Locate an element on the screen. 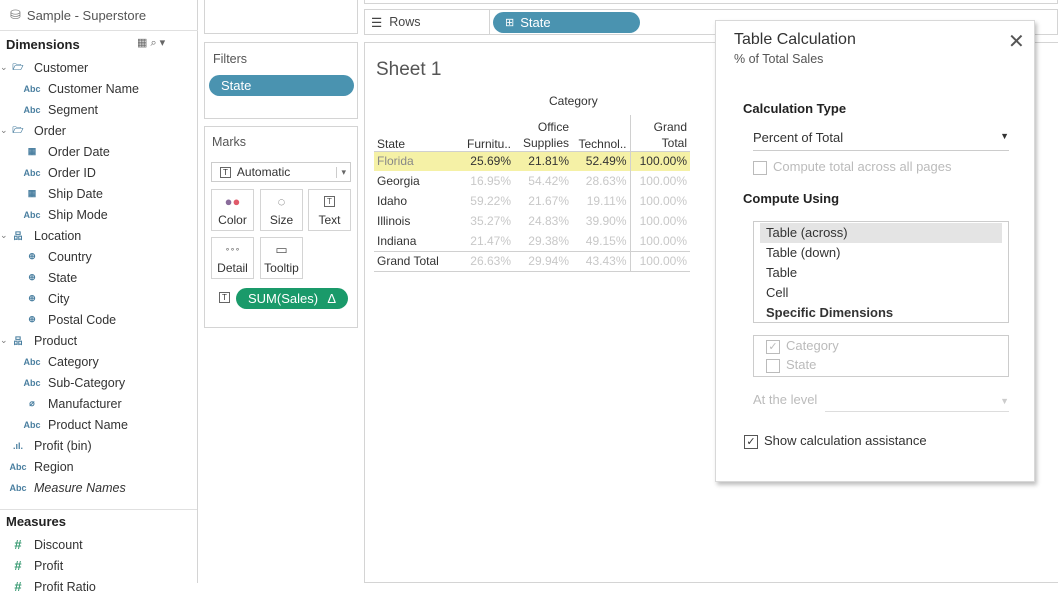 The width and height of the screenshot is (1058, 597). cell-value: 29.94% is located at coordinates (548, 261).